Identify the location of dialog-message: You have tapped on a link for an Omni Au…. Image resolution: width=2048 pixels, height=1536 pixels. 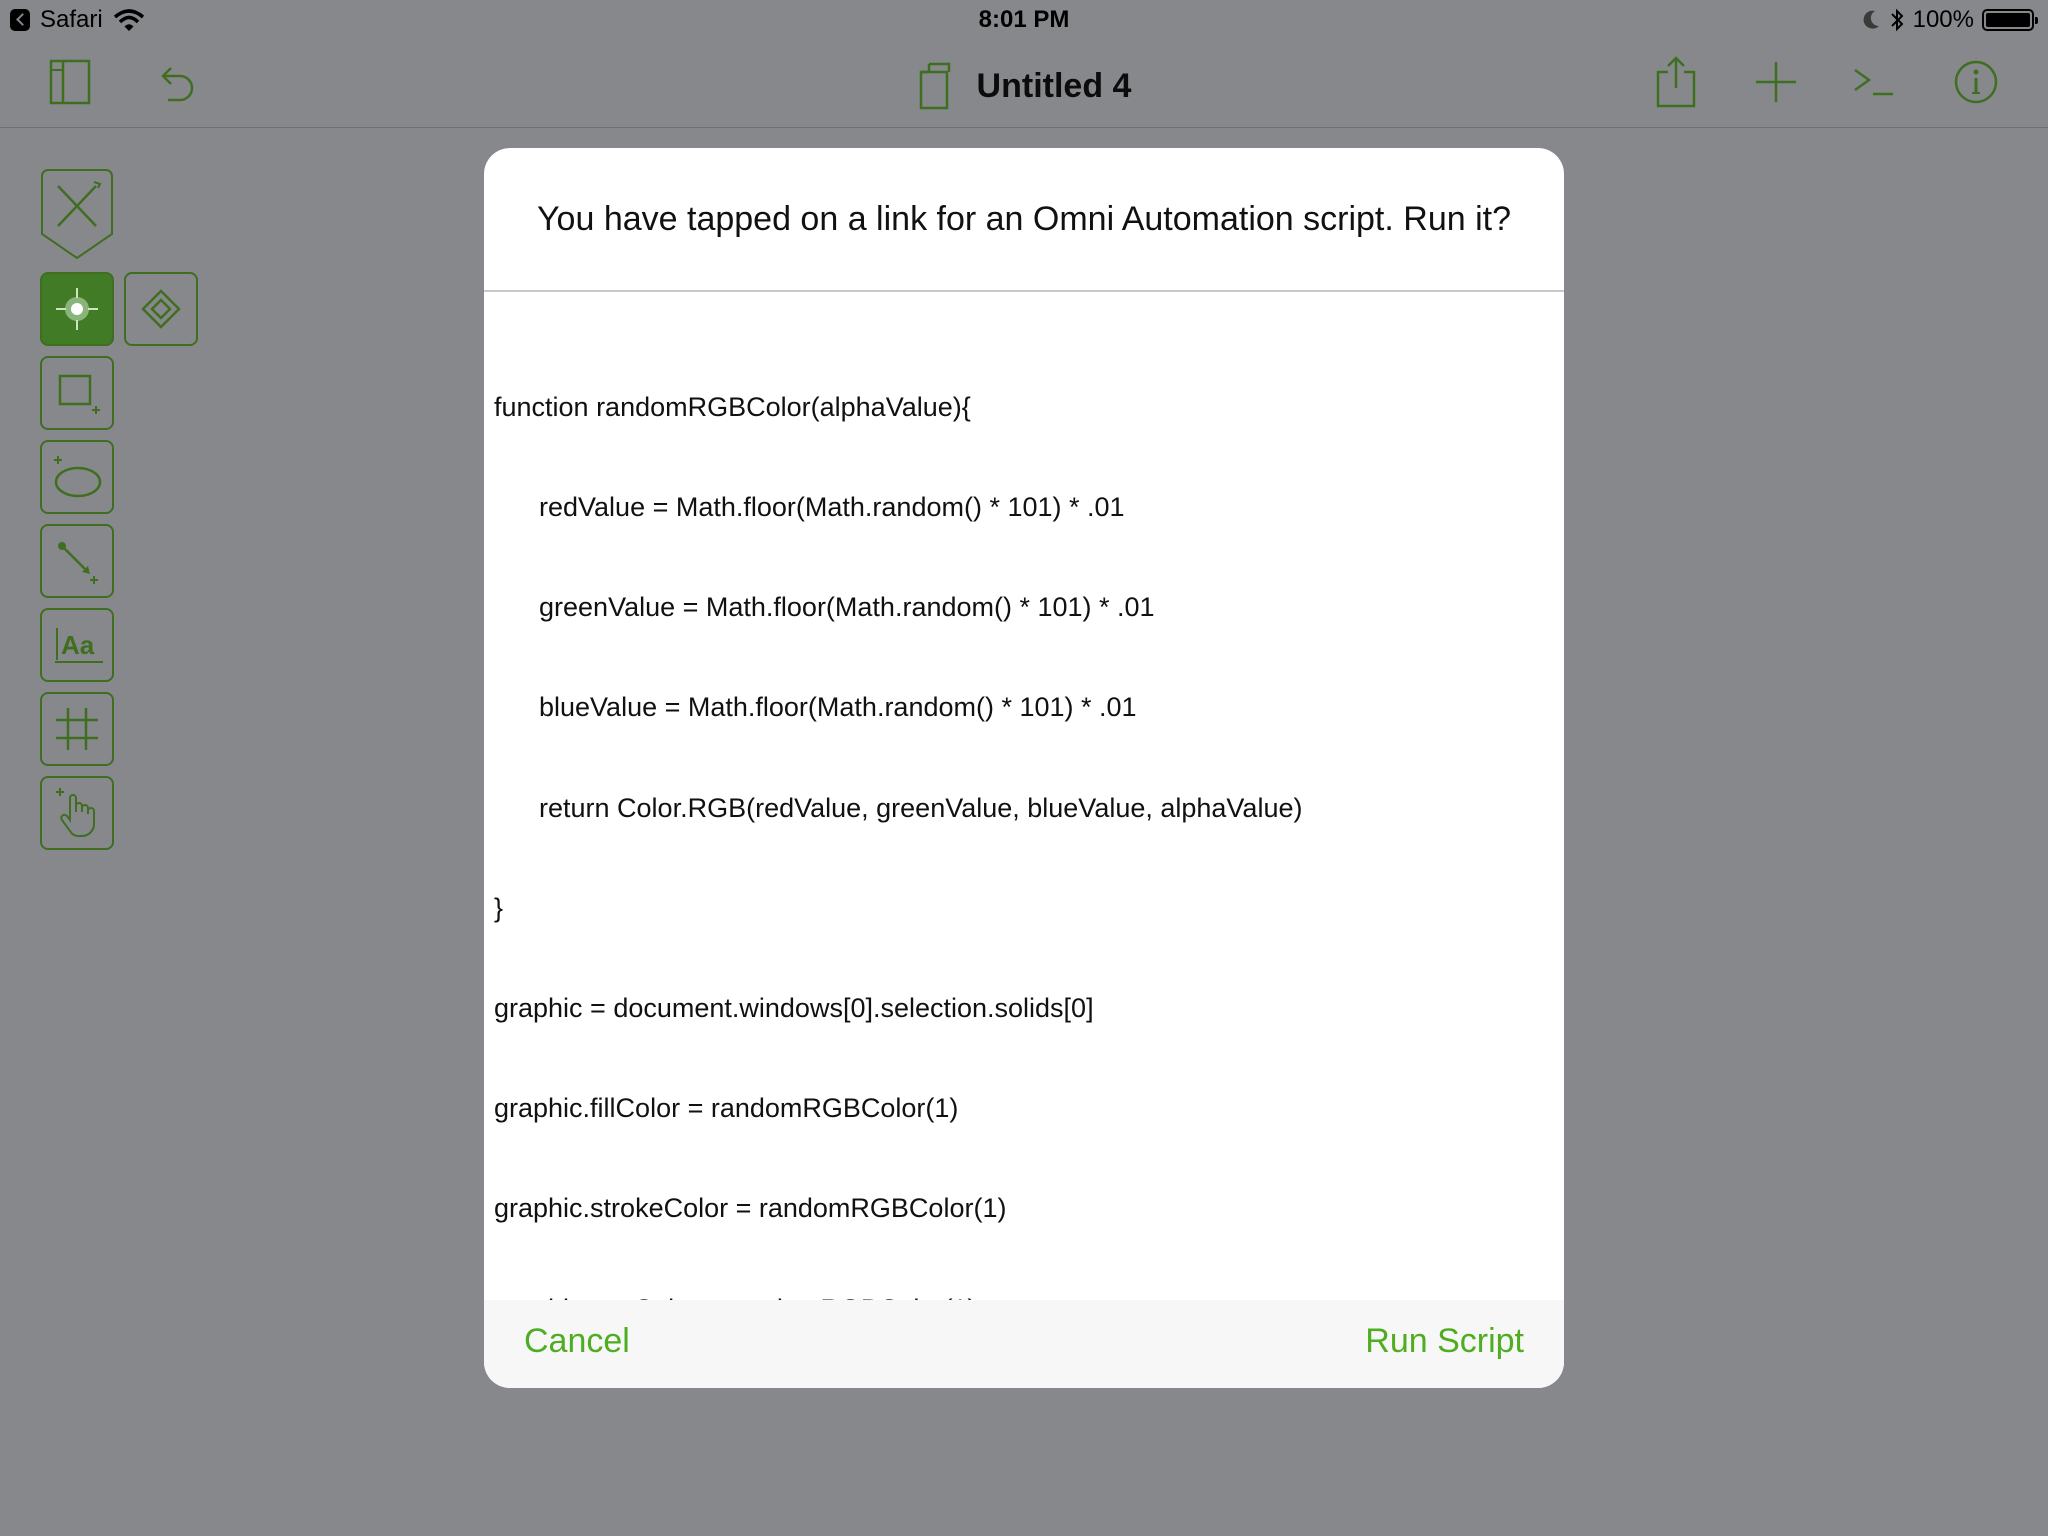
(1024, 218).